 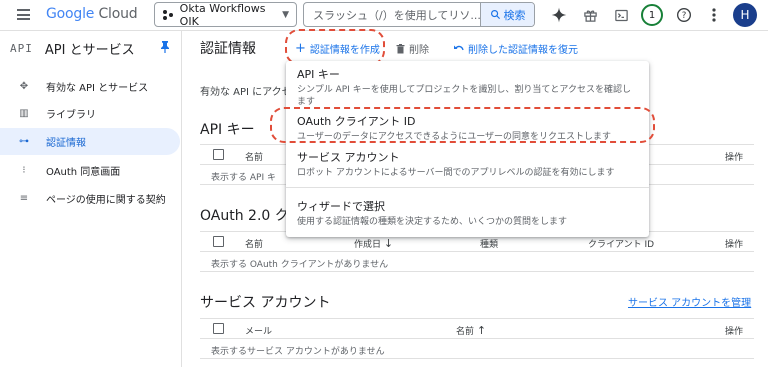 I want to click on project-selector: Okta Workflows OIK ▼, so click(x=225, y=14).